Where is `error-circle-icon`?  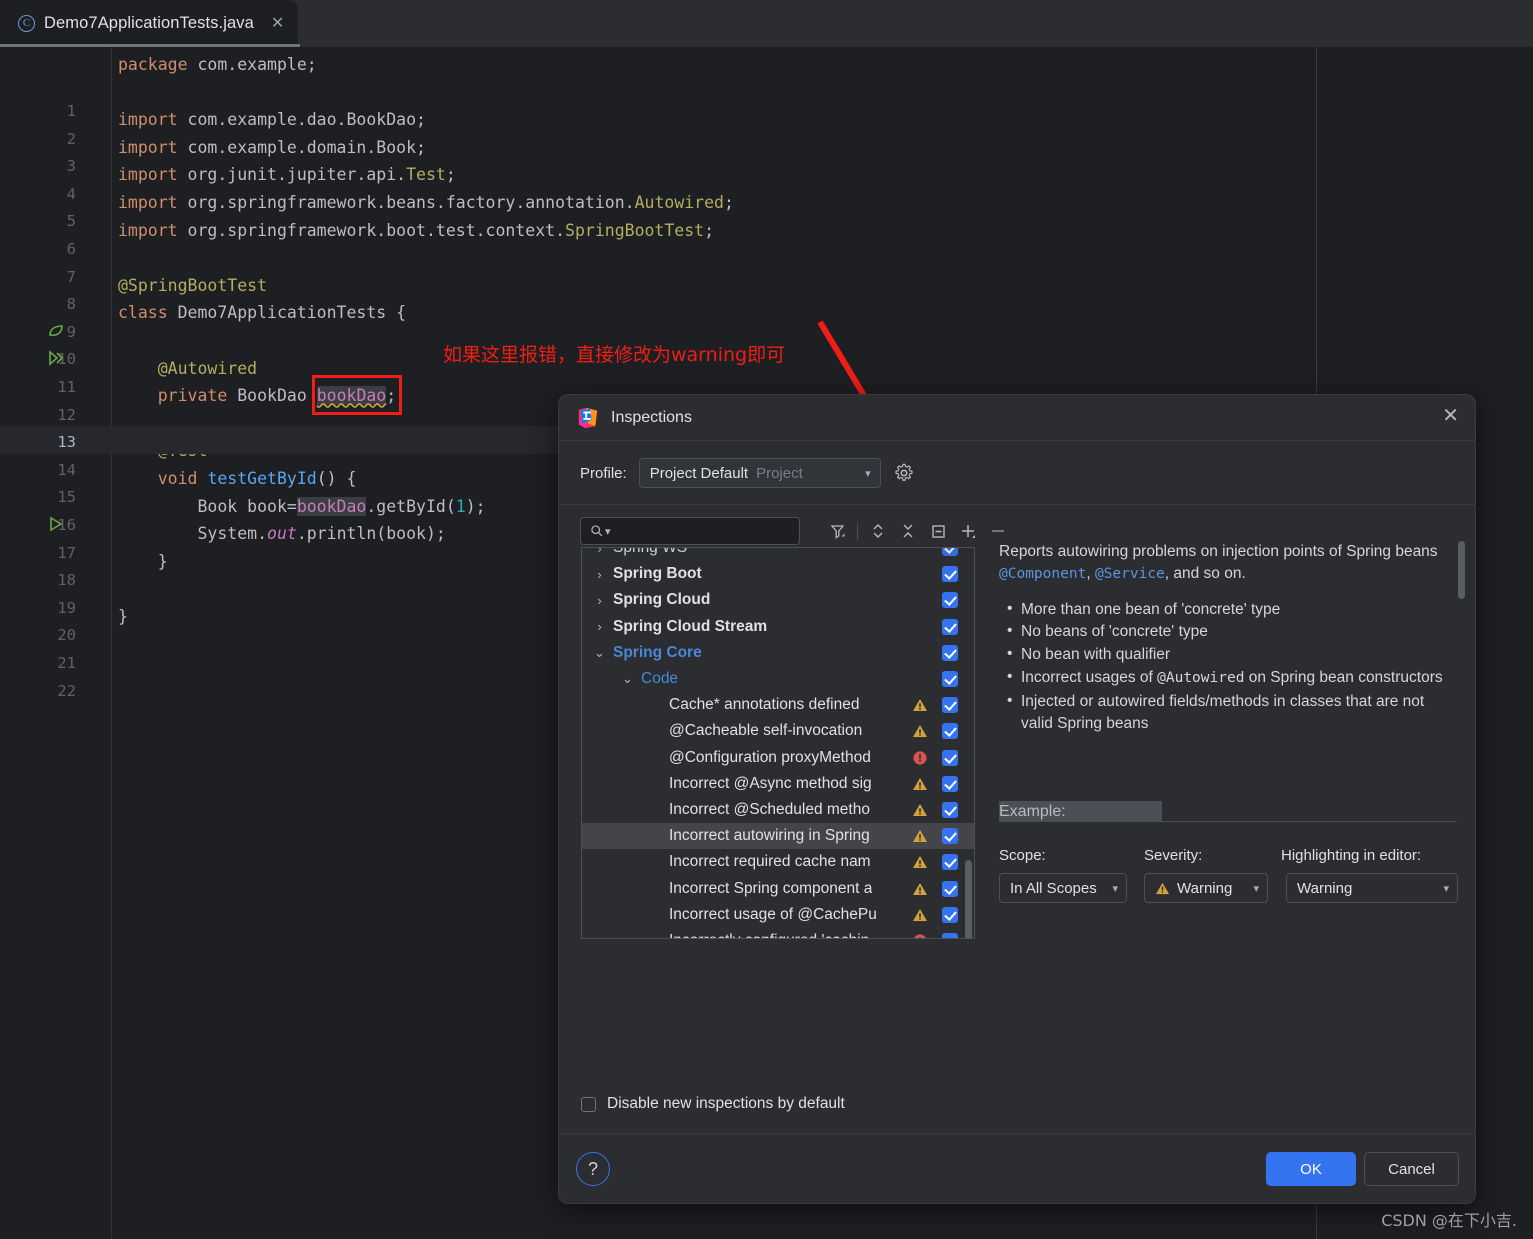
error-circle-icon is located at coordinates (920, 935).